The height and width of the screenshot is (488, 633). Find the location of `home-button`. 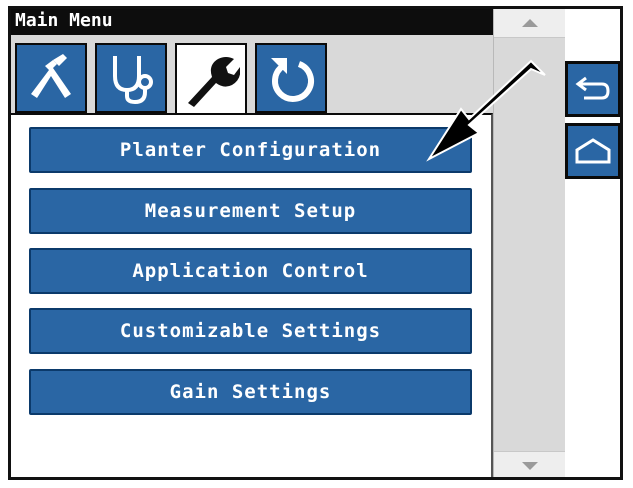

home-button is located at coordinates (592, 151).